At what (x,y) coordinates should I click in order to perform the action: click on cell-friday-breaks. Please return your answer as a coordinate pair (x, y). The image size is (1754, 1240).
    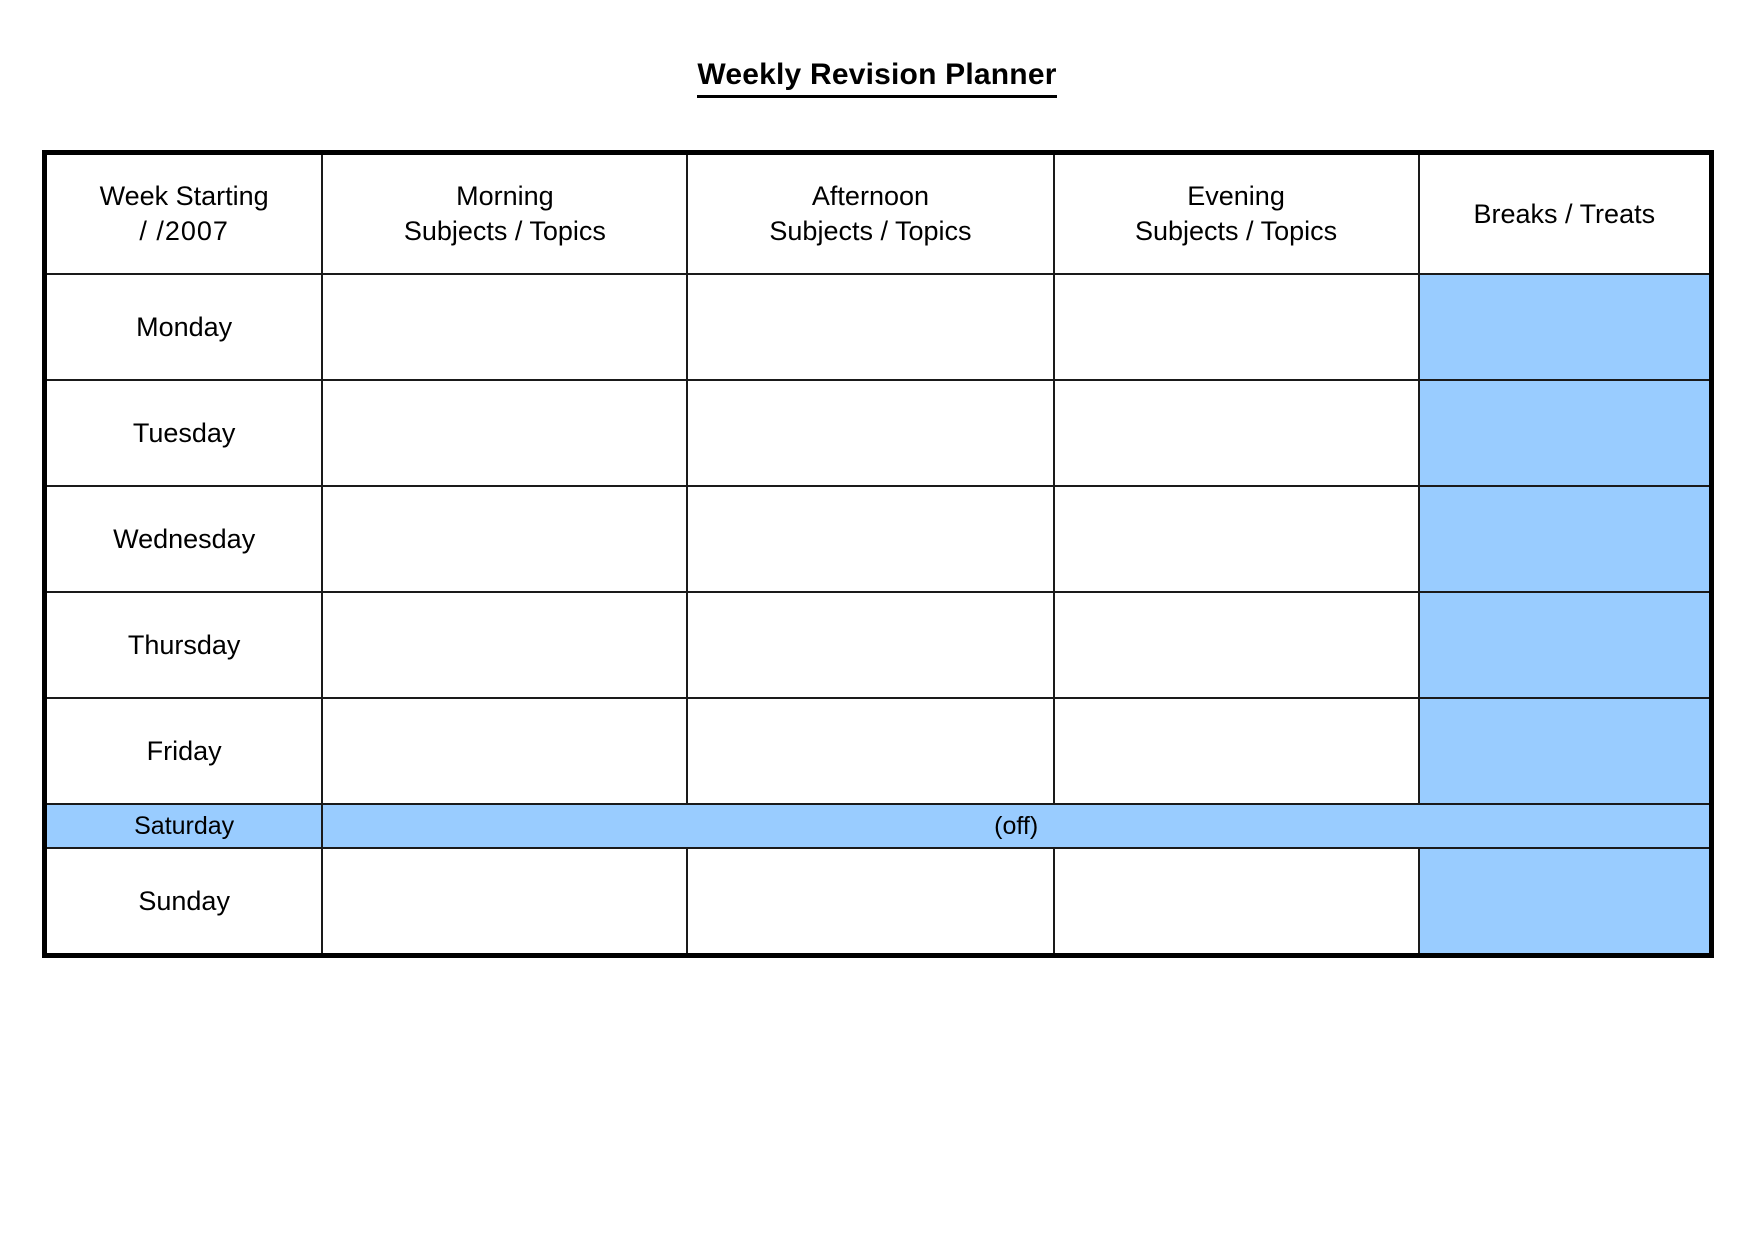
    Looking at the image, I should click on (1565, 751).